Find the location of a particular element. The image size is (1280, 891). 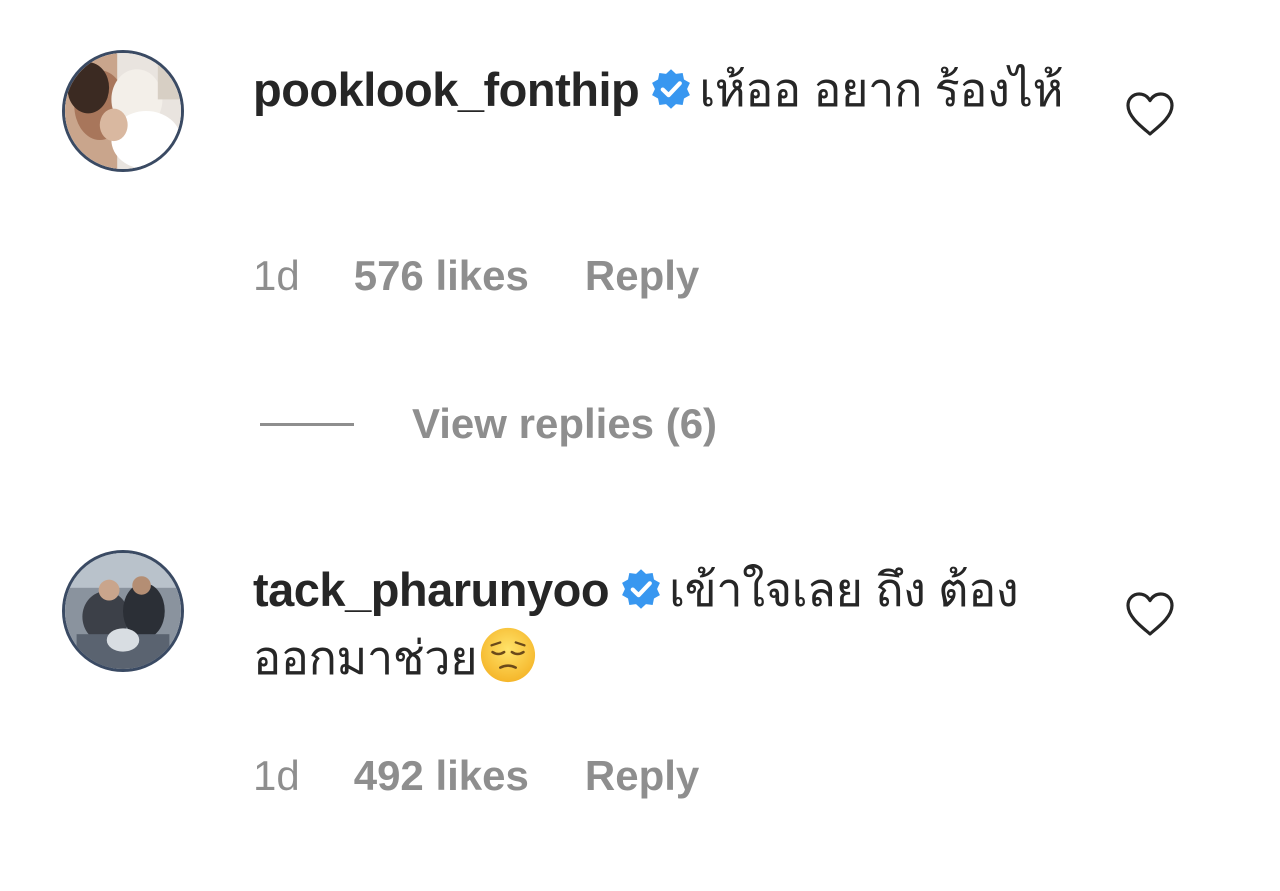

comment-username: tack_pharunyoo is located at coordinates (431, 589).